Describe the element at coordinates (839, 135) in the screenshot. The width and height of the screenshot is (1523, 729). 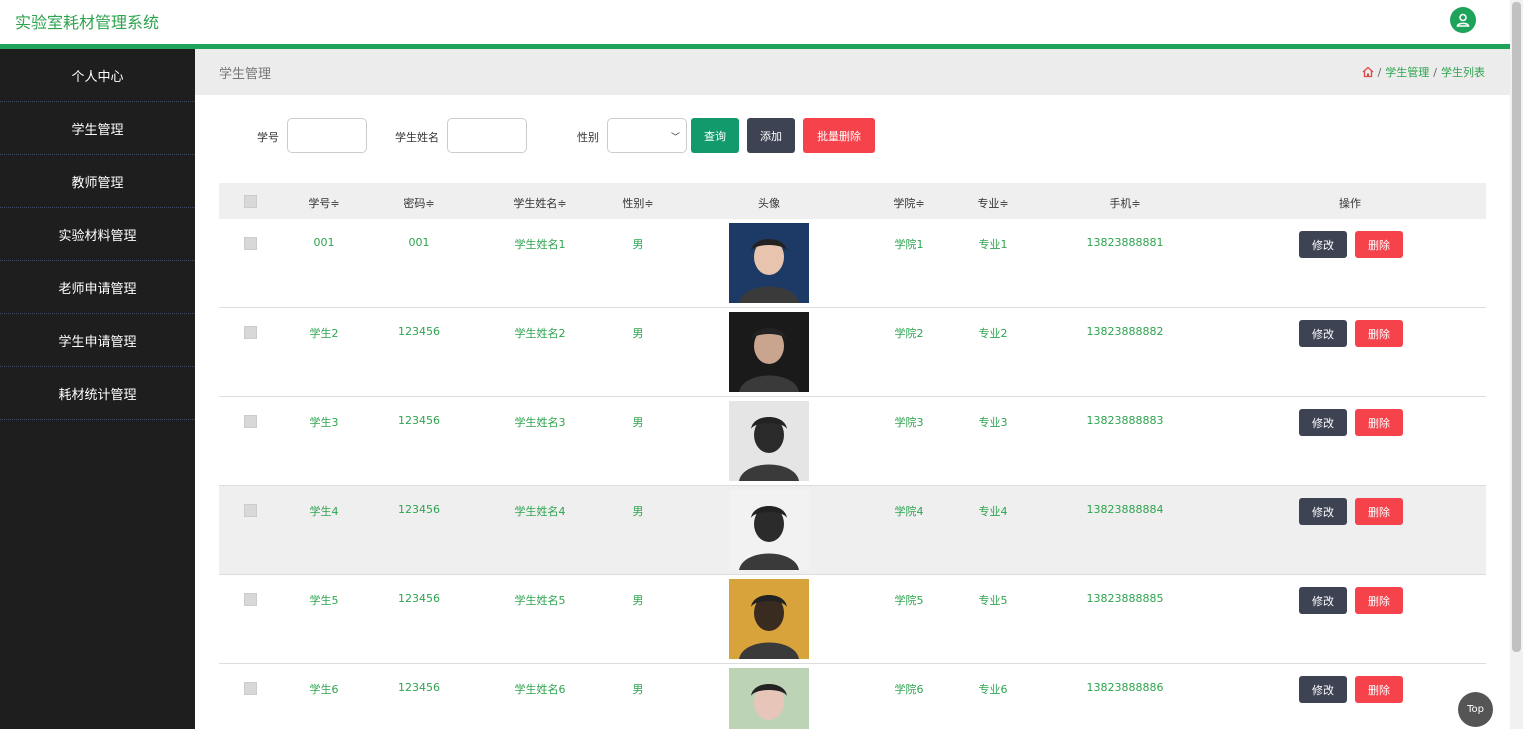
I see `batch-delete-button: 批量删除` at that location.